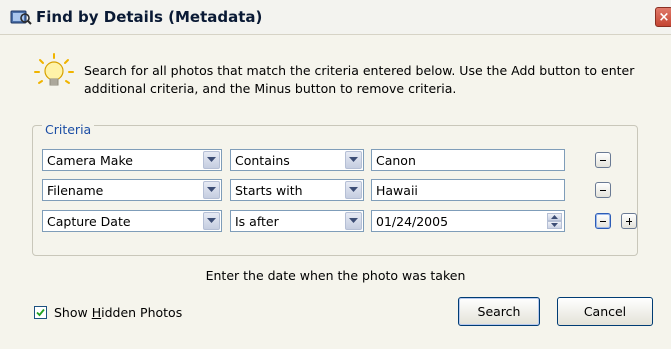 The image size is (671, 349). Describe the element at coordinates (468, 221) in the screenshot. I see `date-input-capture-date: 01/24/2005` at that location.